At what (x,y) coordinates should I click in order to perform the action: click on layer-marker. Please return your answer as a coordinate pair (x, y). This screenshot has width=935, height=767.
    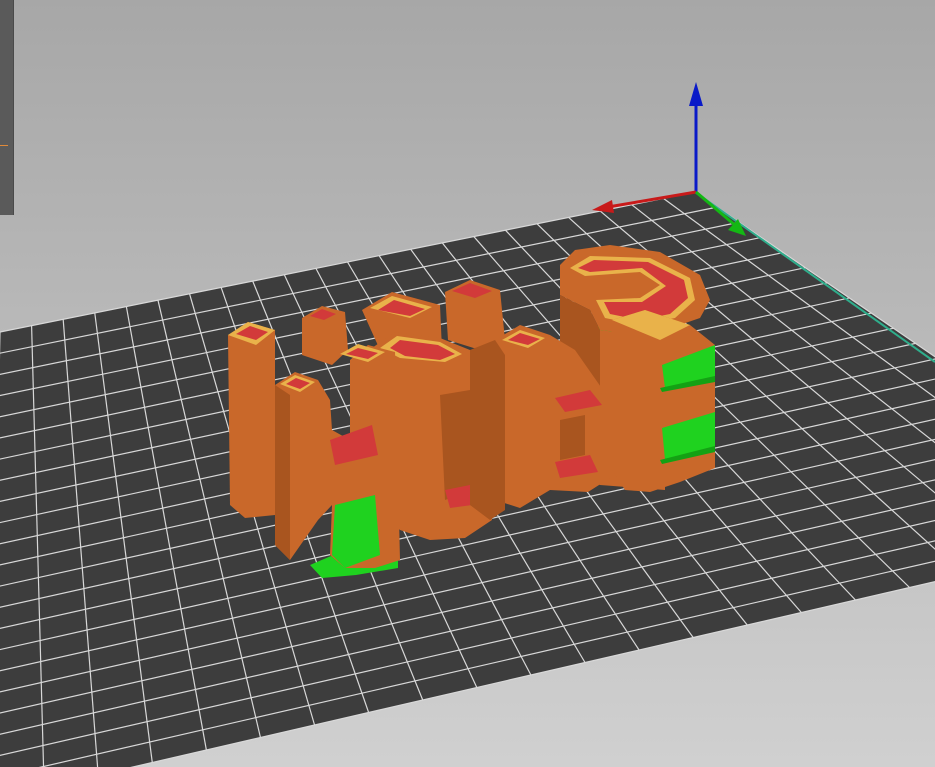
    Looking at the image, I should click on (4, 145).